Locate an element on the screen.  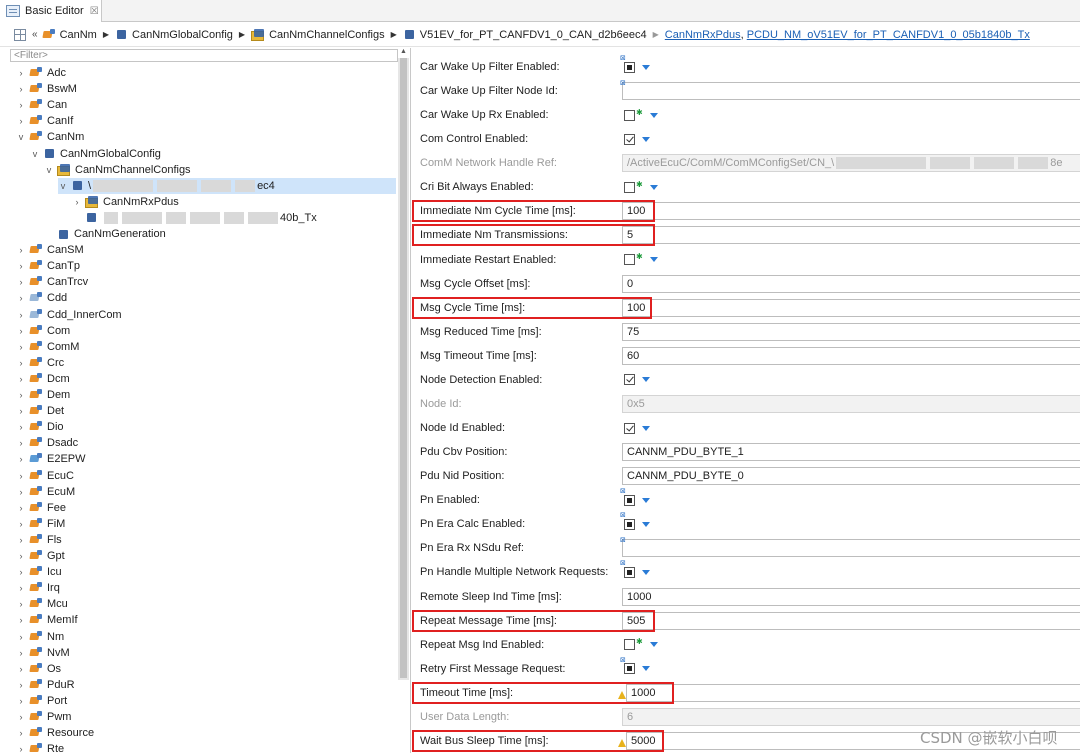
close-icon: ☒ is located at coordinates (94, 11).